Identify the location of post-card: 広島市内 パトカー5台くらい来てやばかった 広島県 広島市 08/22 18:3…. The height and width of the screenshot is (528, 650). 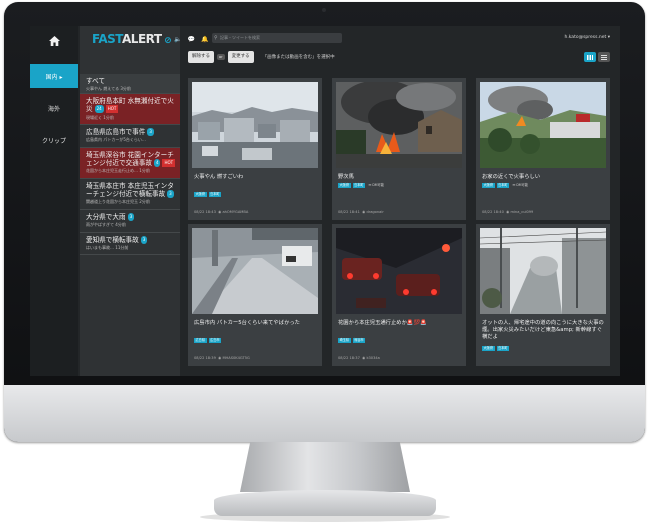
(255, 295).